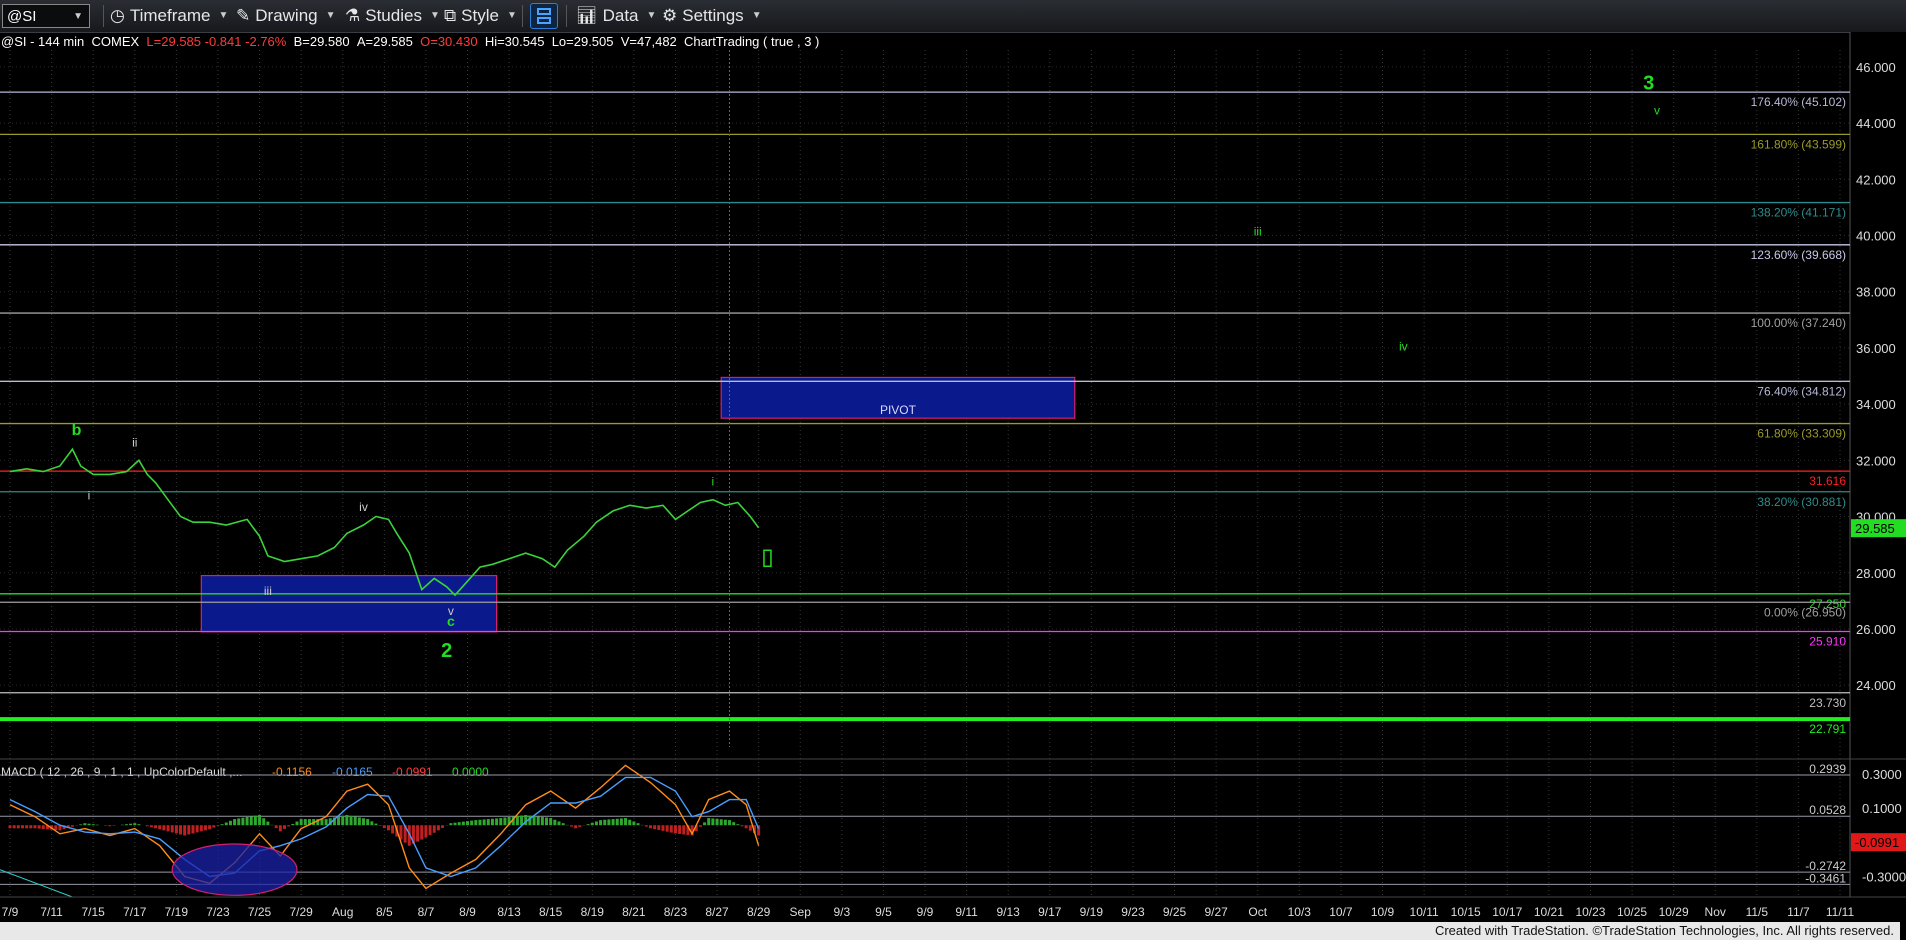 This screenshot has width=1906, height=940. I want to click on x-tick-label: 7/11, so click(51, 912).